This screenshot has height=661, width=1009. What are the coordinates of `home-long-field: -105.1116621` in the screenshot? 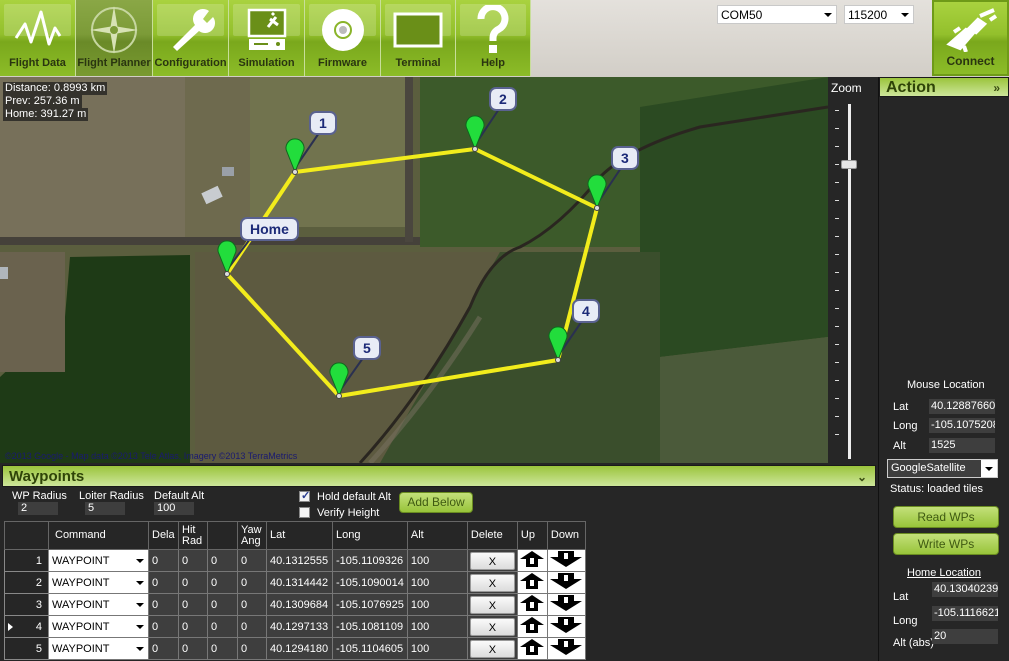 It's located at (965, 613).